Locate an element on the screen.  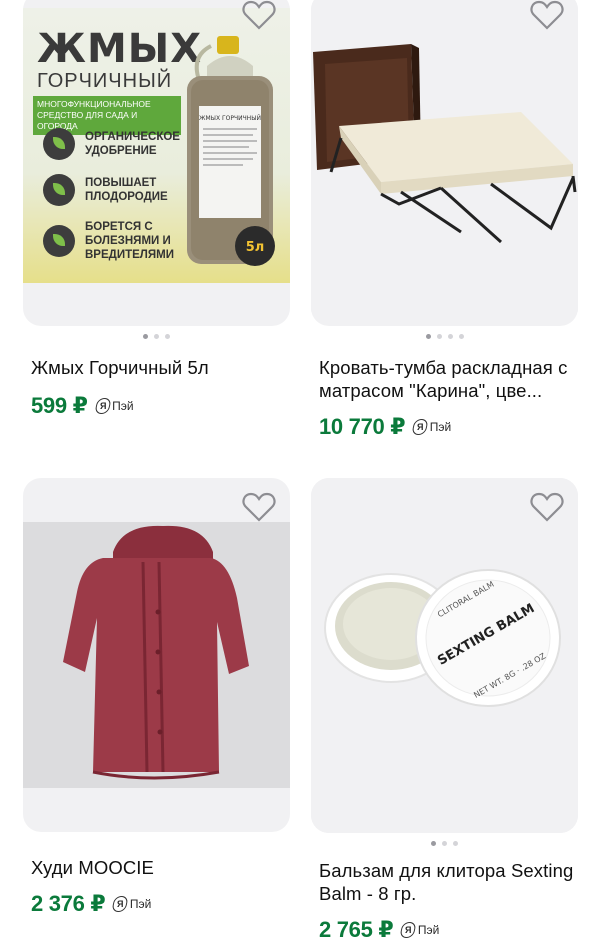
product-price: 599 ₽ is located at coordinates (59, 405).